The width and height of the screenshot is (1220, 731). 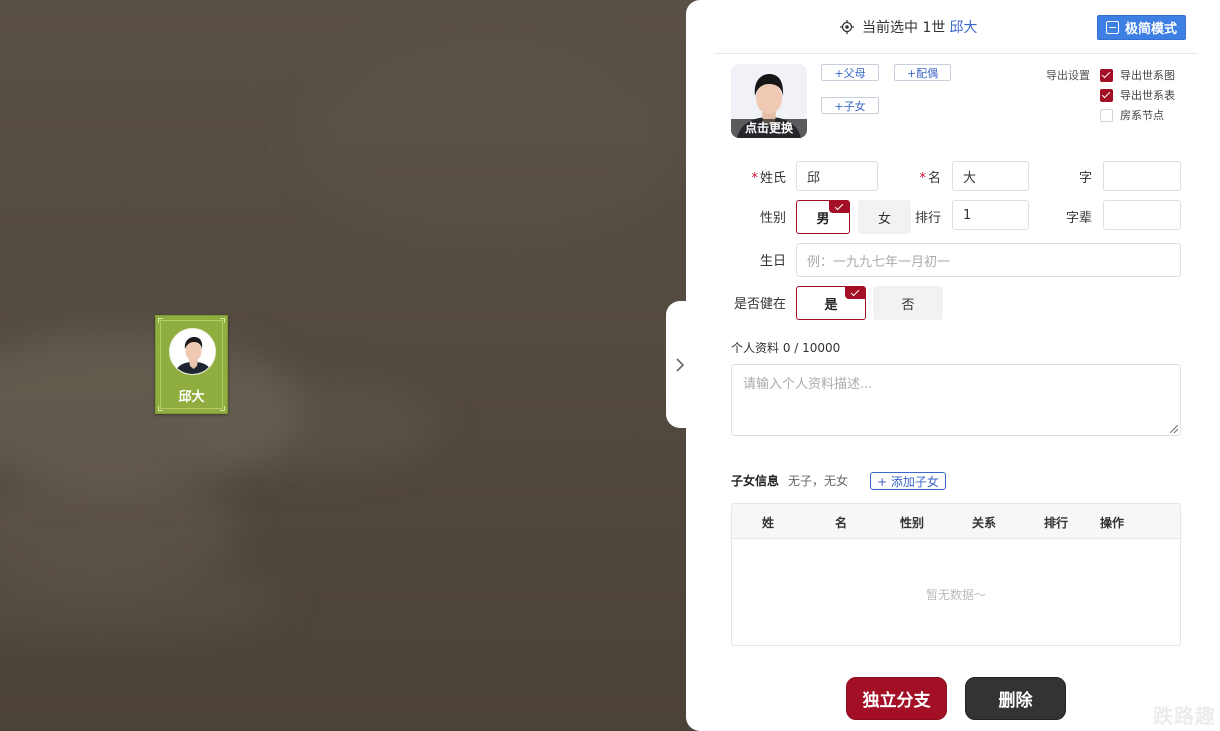 I want to click on column-header: 性别, so click(x=912, y=523).